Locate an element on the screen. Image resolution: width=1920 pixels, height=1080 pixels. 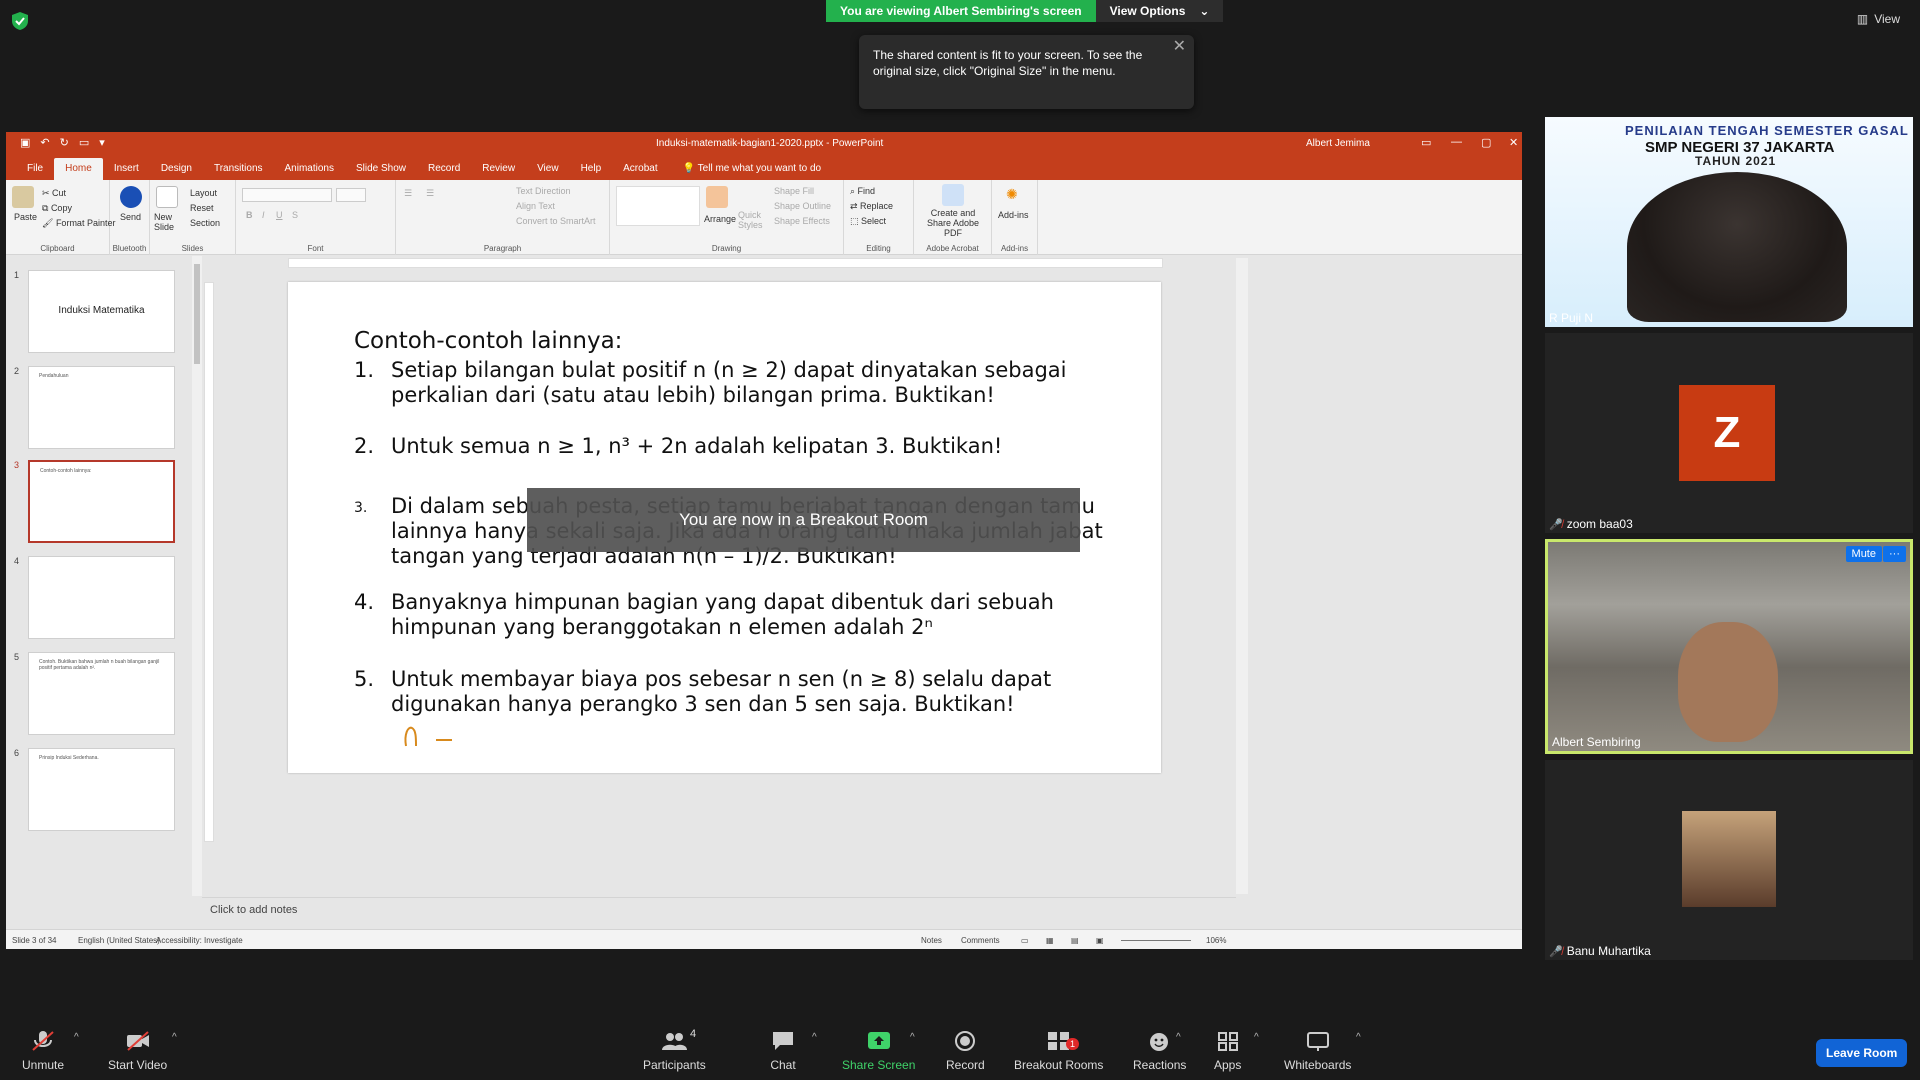
slide-sorter-icon: ▦ is located at coordinates (1050, 940).